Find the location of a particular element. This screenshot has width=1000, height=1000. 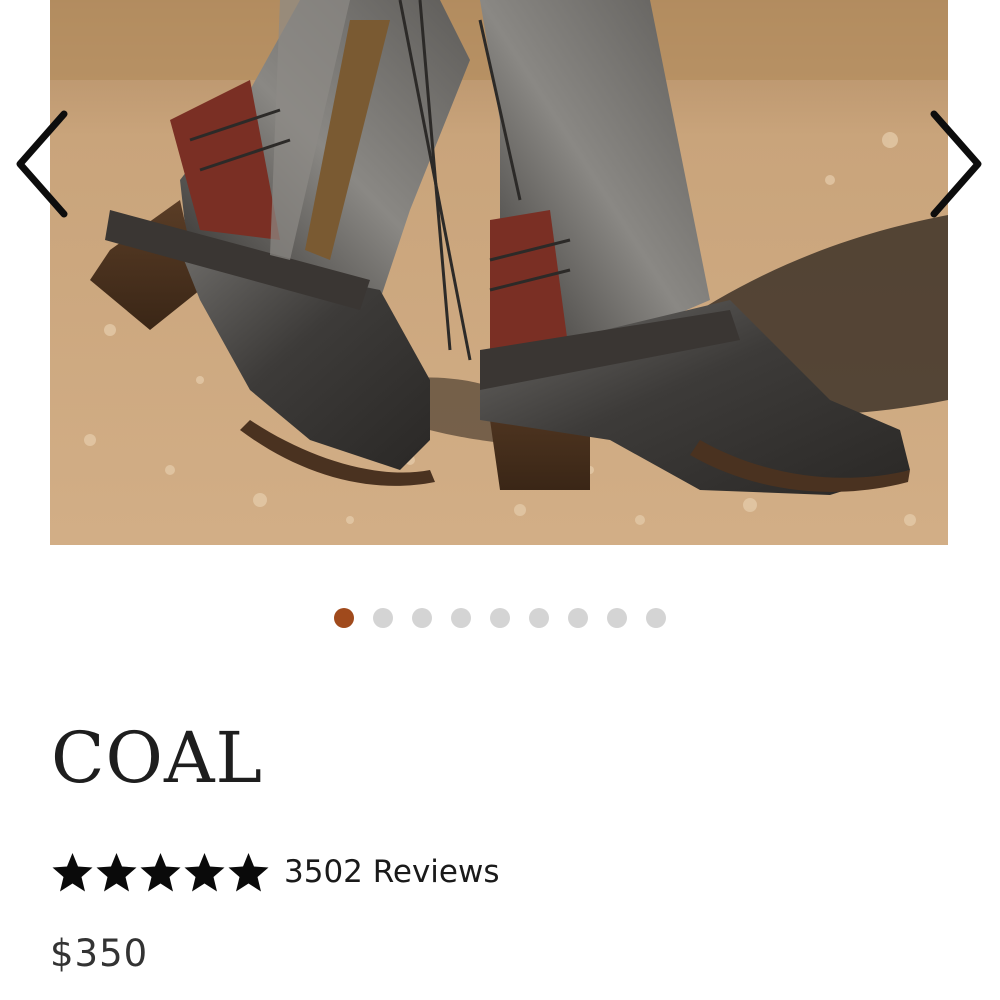

chevron-left-icon is located at coordinates (42, 164).